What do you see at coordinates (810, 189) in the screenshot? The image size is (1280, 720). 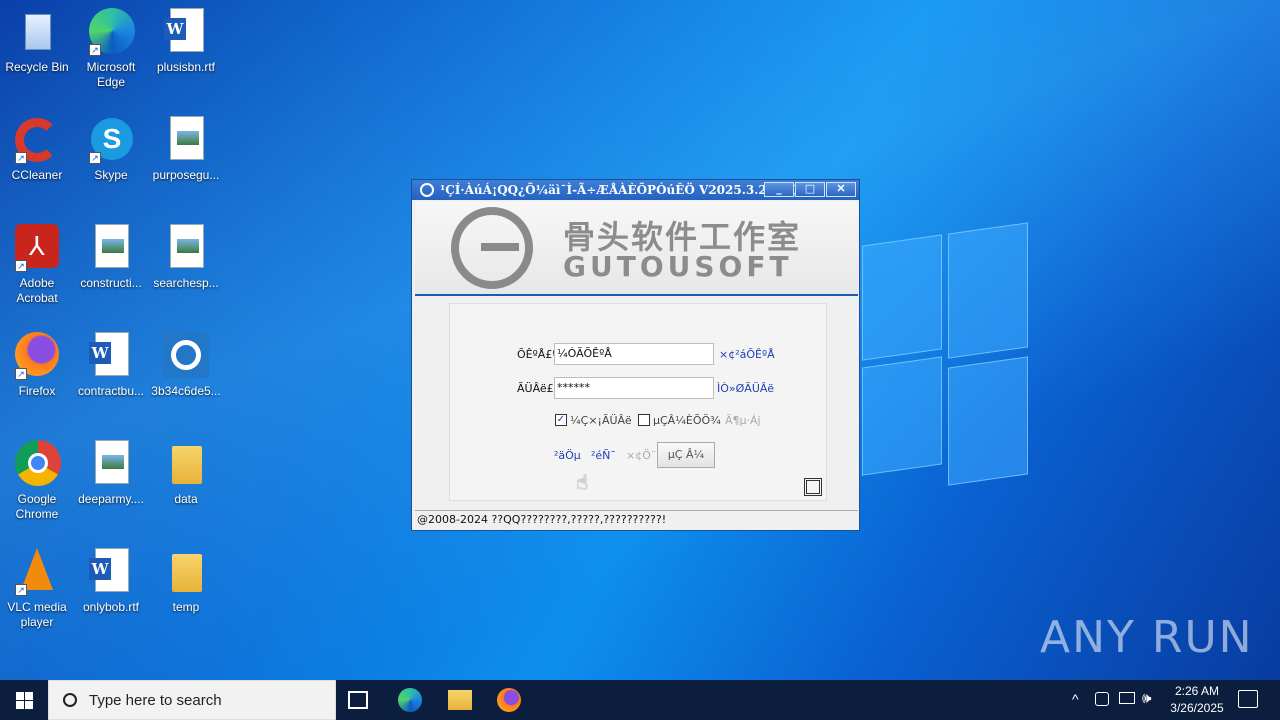 I see `maximize-button: □` at bounding box center [810, 189].